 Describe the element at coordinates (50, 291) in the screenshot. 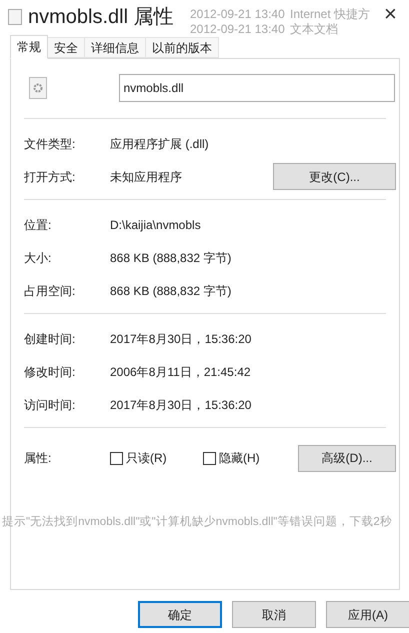

I see `field-label: 占用空间:` at that location.